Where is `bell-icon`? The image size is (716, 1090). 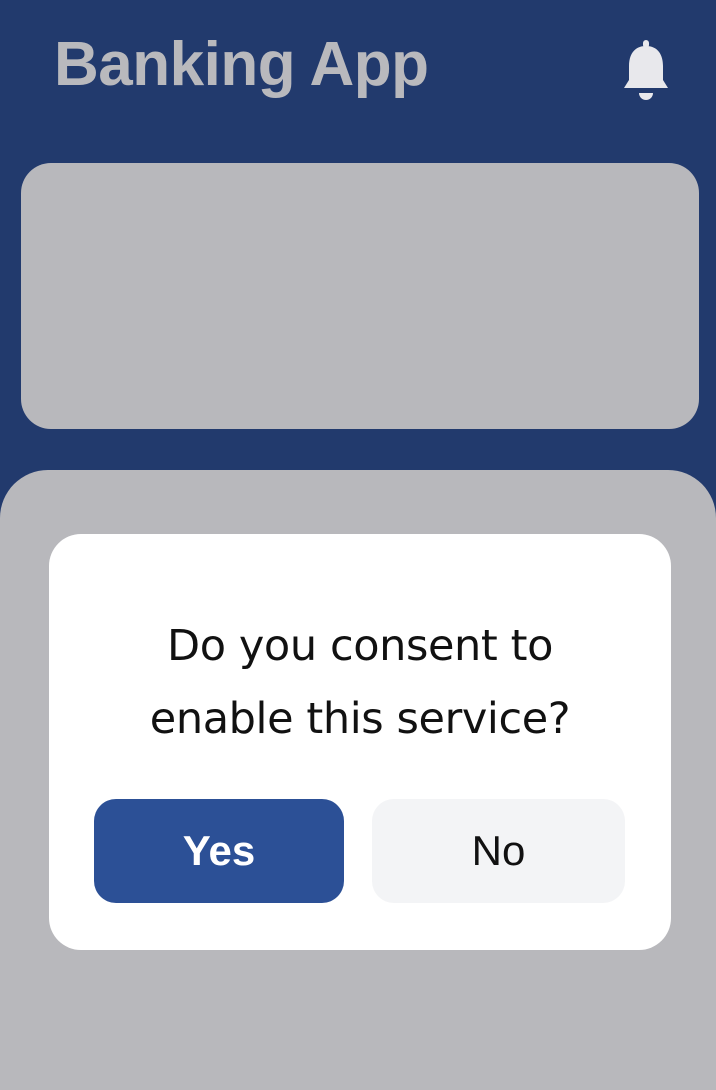 bell-icon is located at coordinates (646, 70).